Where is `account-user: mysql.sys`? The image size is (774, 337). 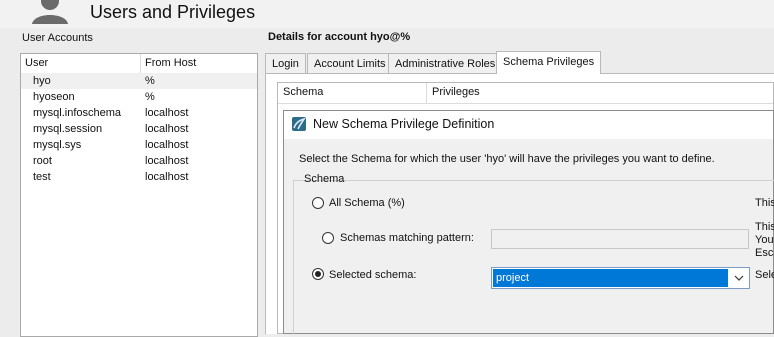
account-user: mysql.sys is located at coordinates (57, 145).